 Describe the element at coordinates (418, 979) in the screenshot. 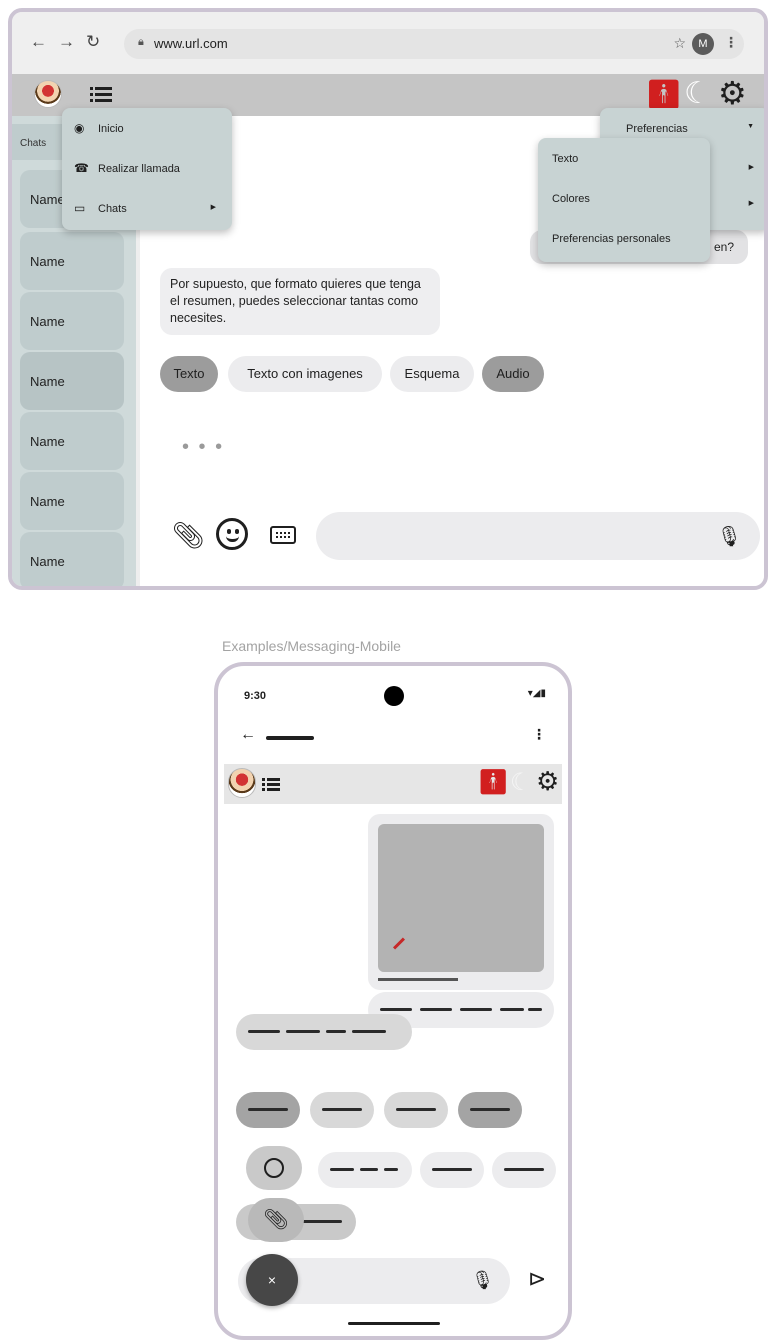

I see `caption-placeholder` at that location.